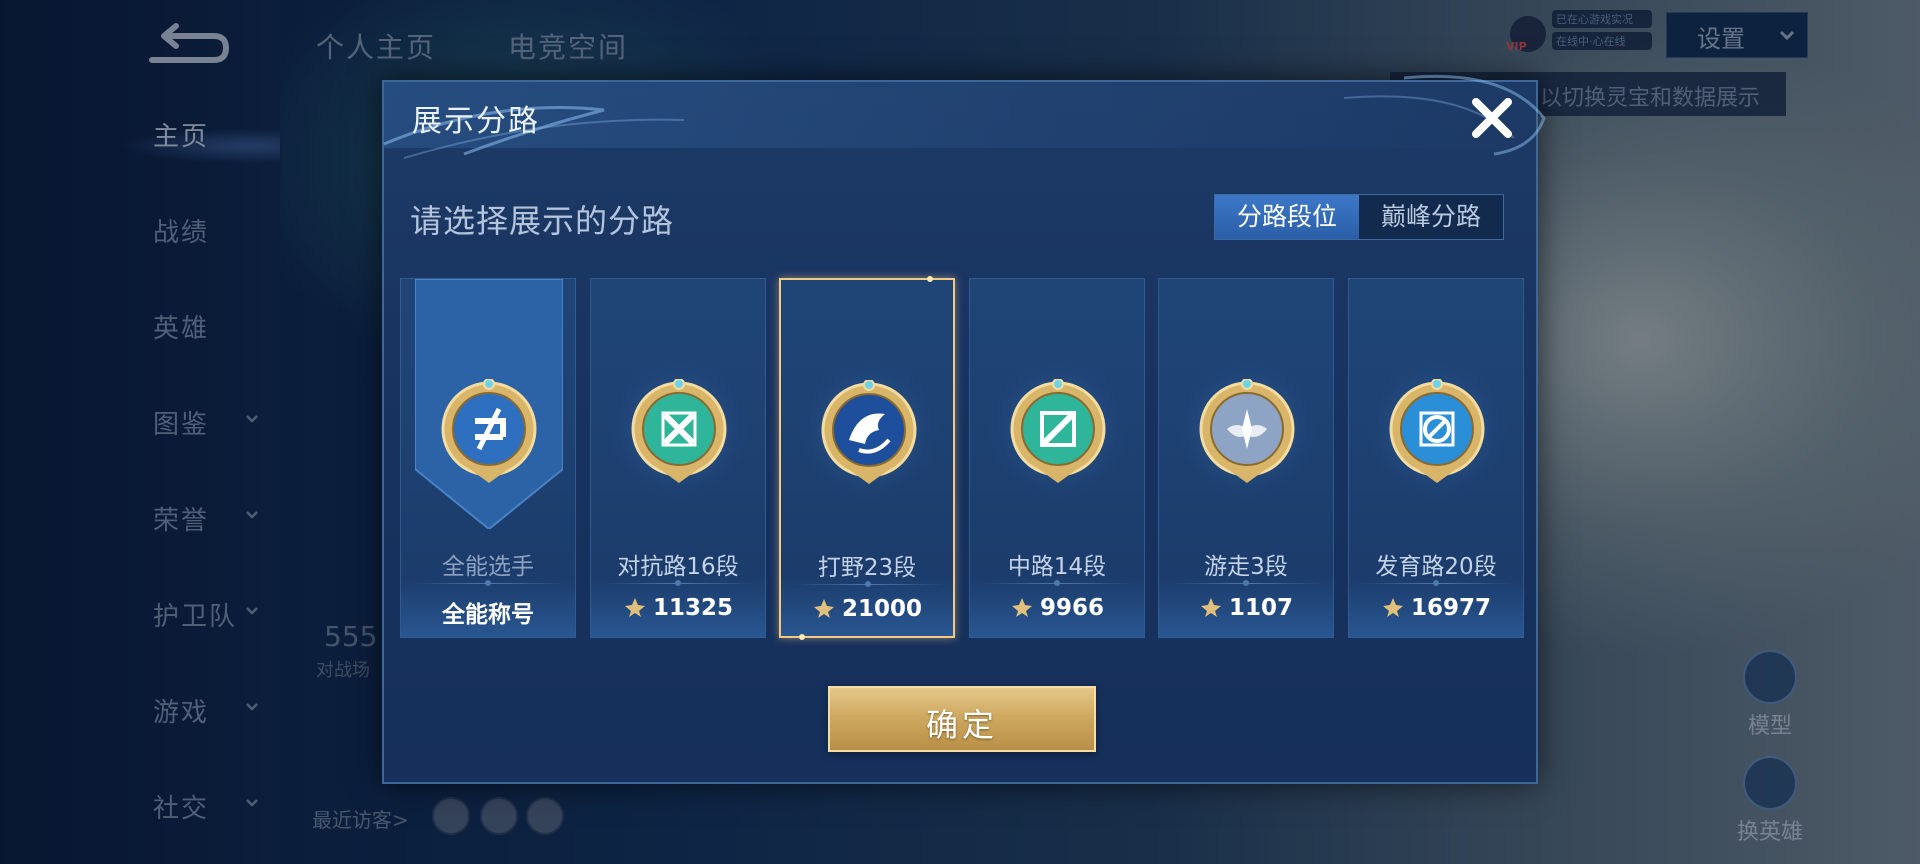  What do you see at coordinates (1260, 608) in the screenshot?
I see `lane-score-value: 1107` at bounding box center [1260, 608].